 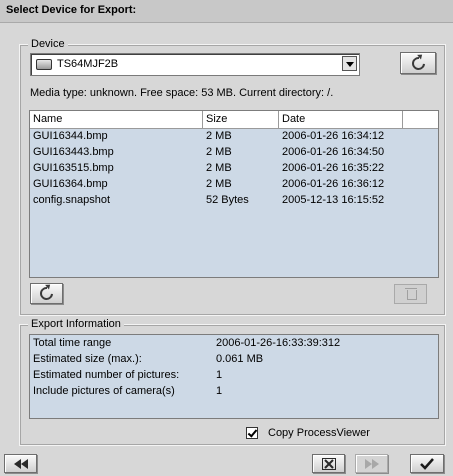 I want to click on trash-icon, so click(x=411, y=288).